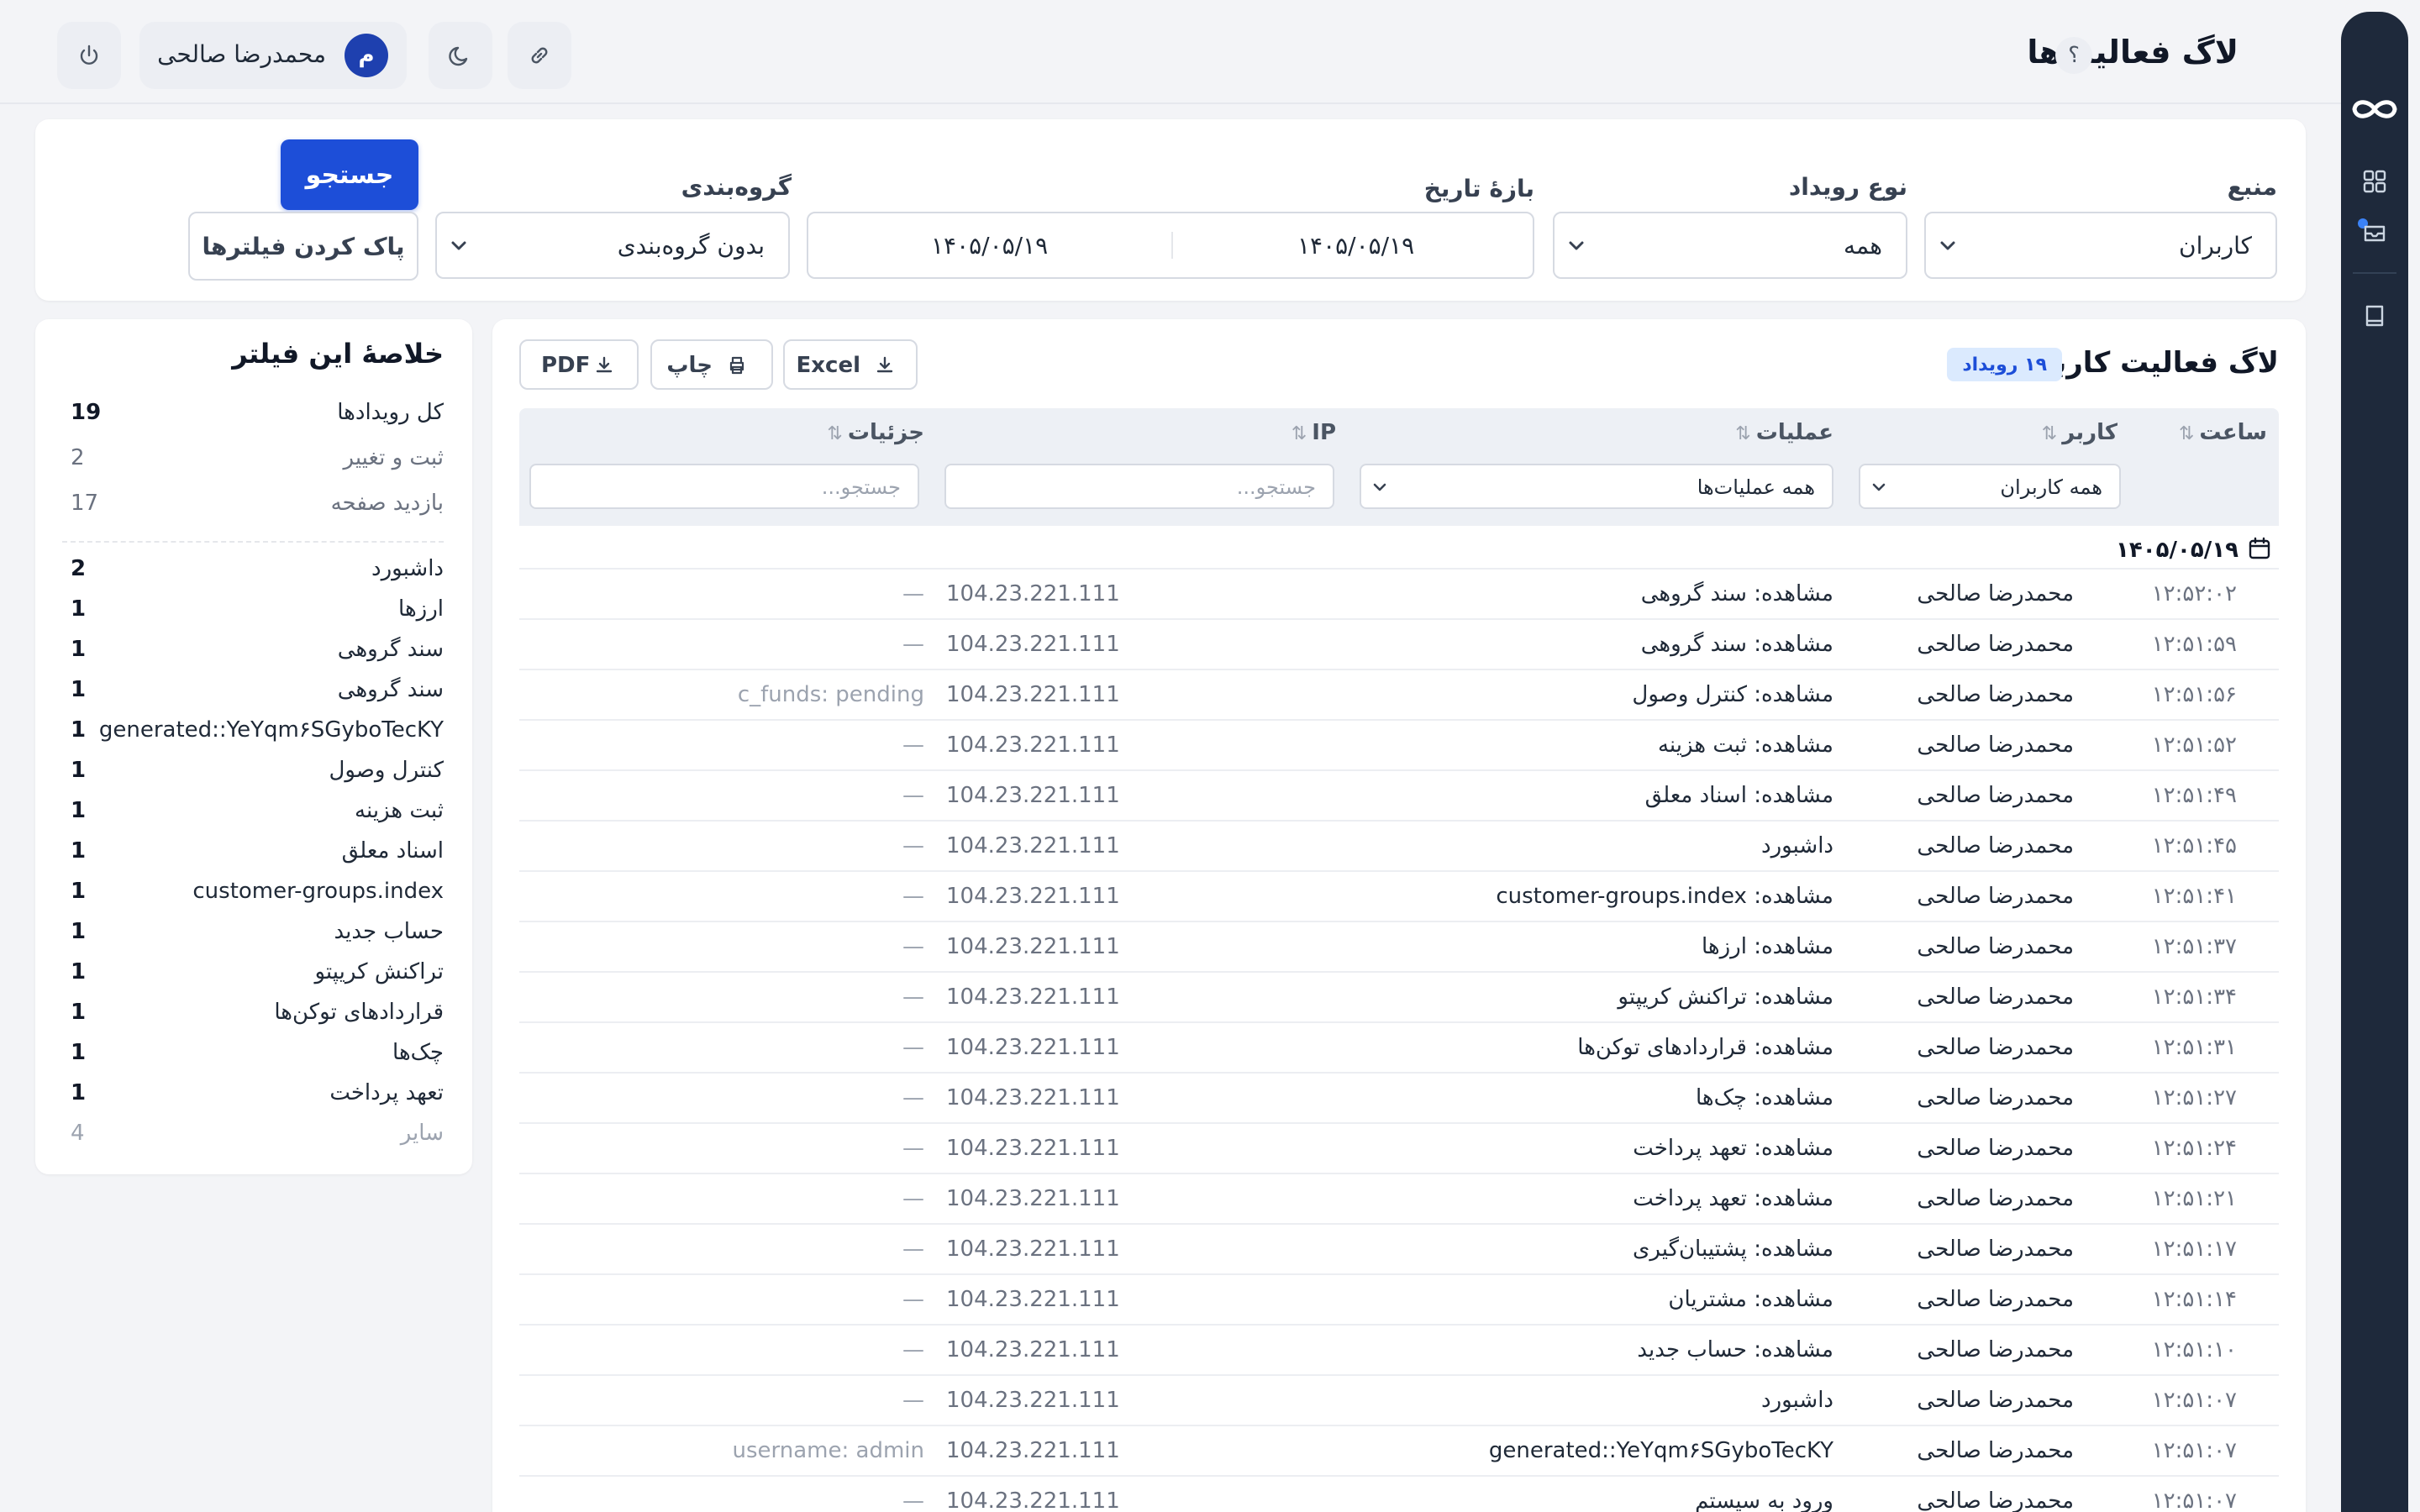 The image size is (2420, 1512). Describe the element at coordinates (349, 174) in the screenshot. I see `search-button: جستجو` at that location.